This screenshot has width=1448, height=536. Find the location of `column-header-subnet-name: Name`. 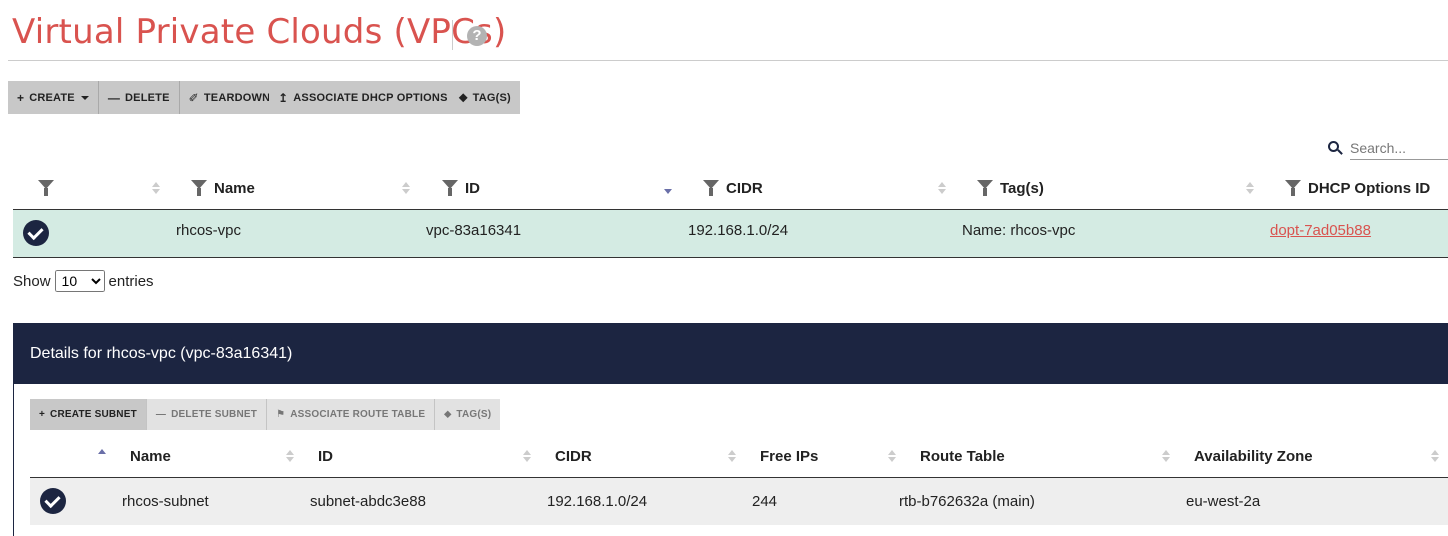

column-header-subnet-name: Name is located at coordinates (150, 456).